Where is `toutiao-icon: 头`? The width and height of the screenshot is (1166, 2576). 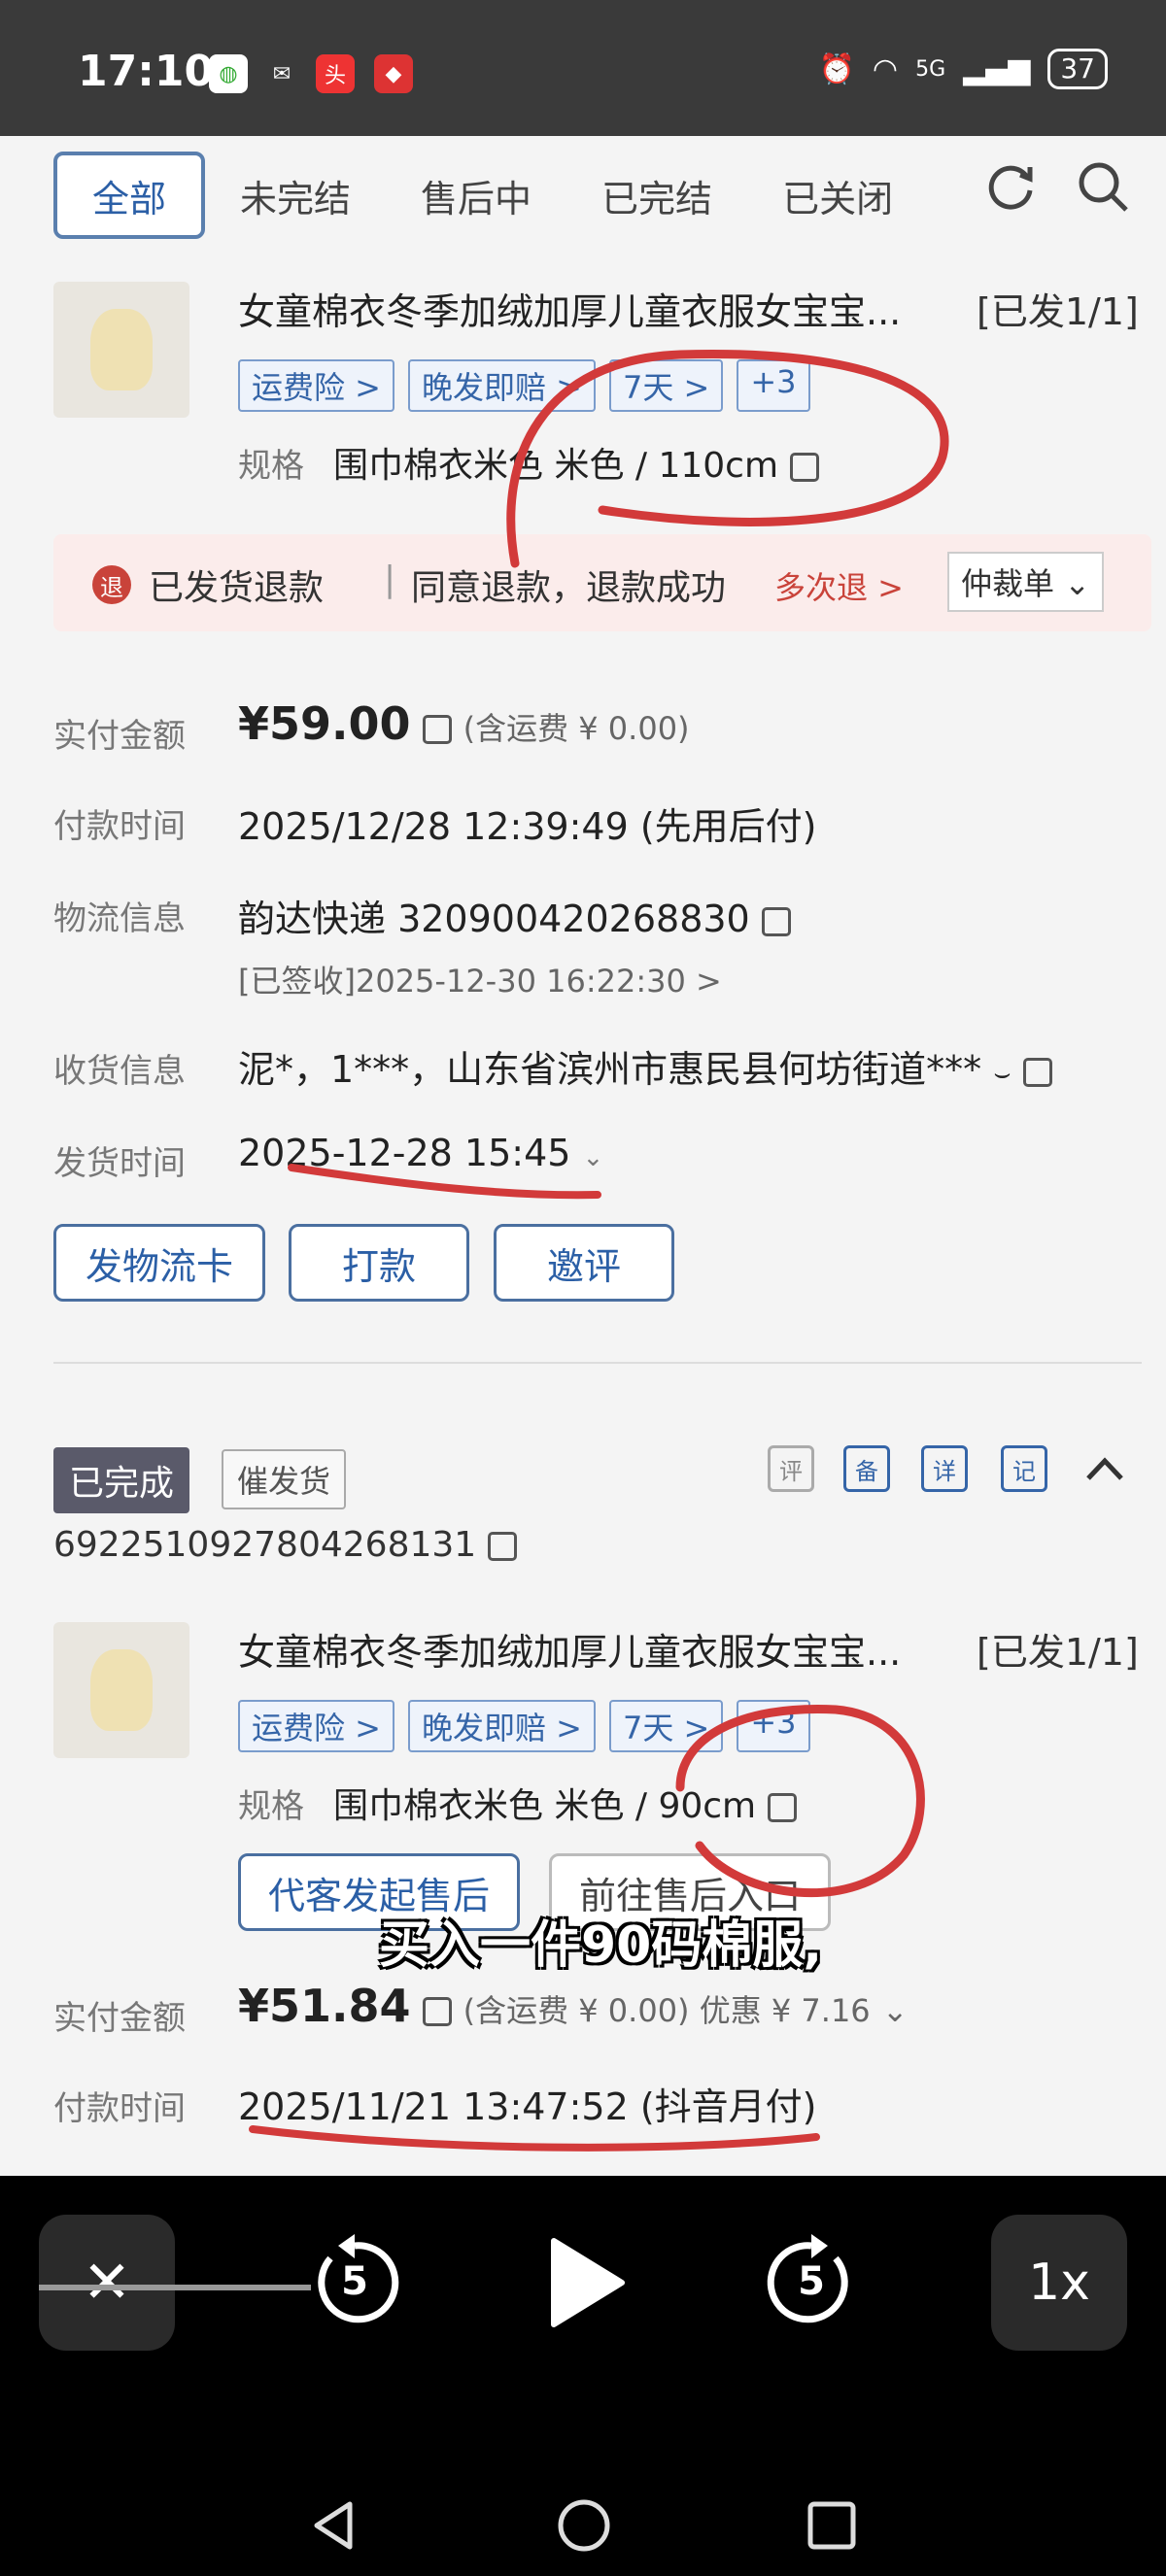 toutiao-icon: 头 is located at coordinates (335, 73).